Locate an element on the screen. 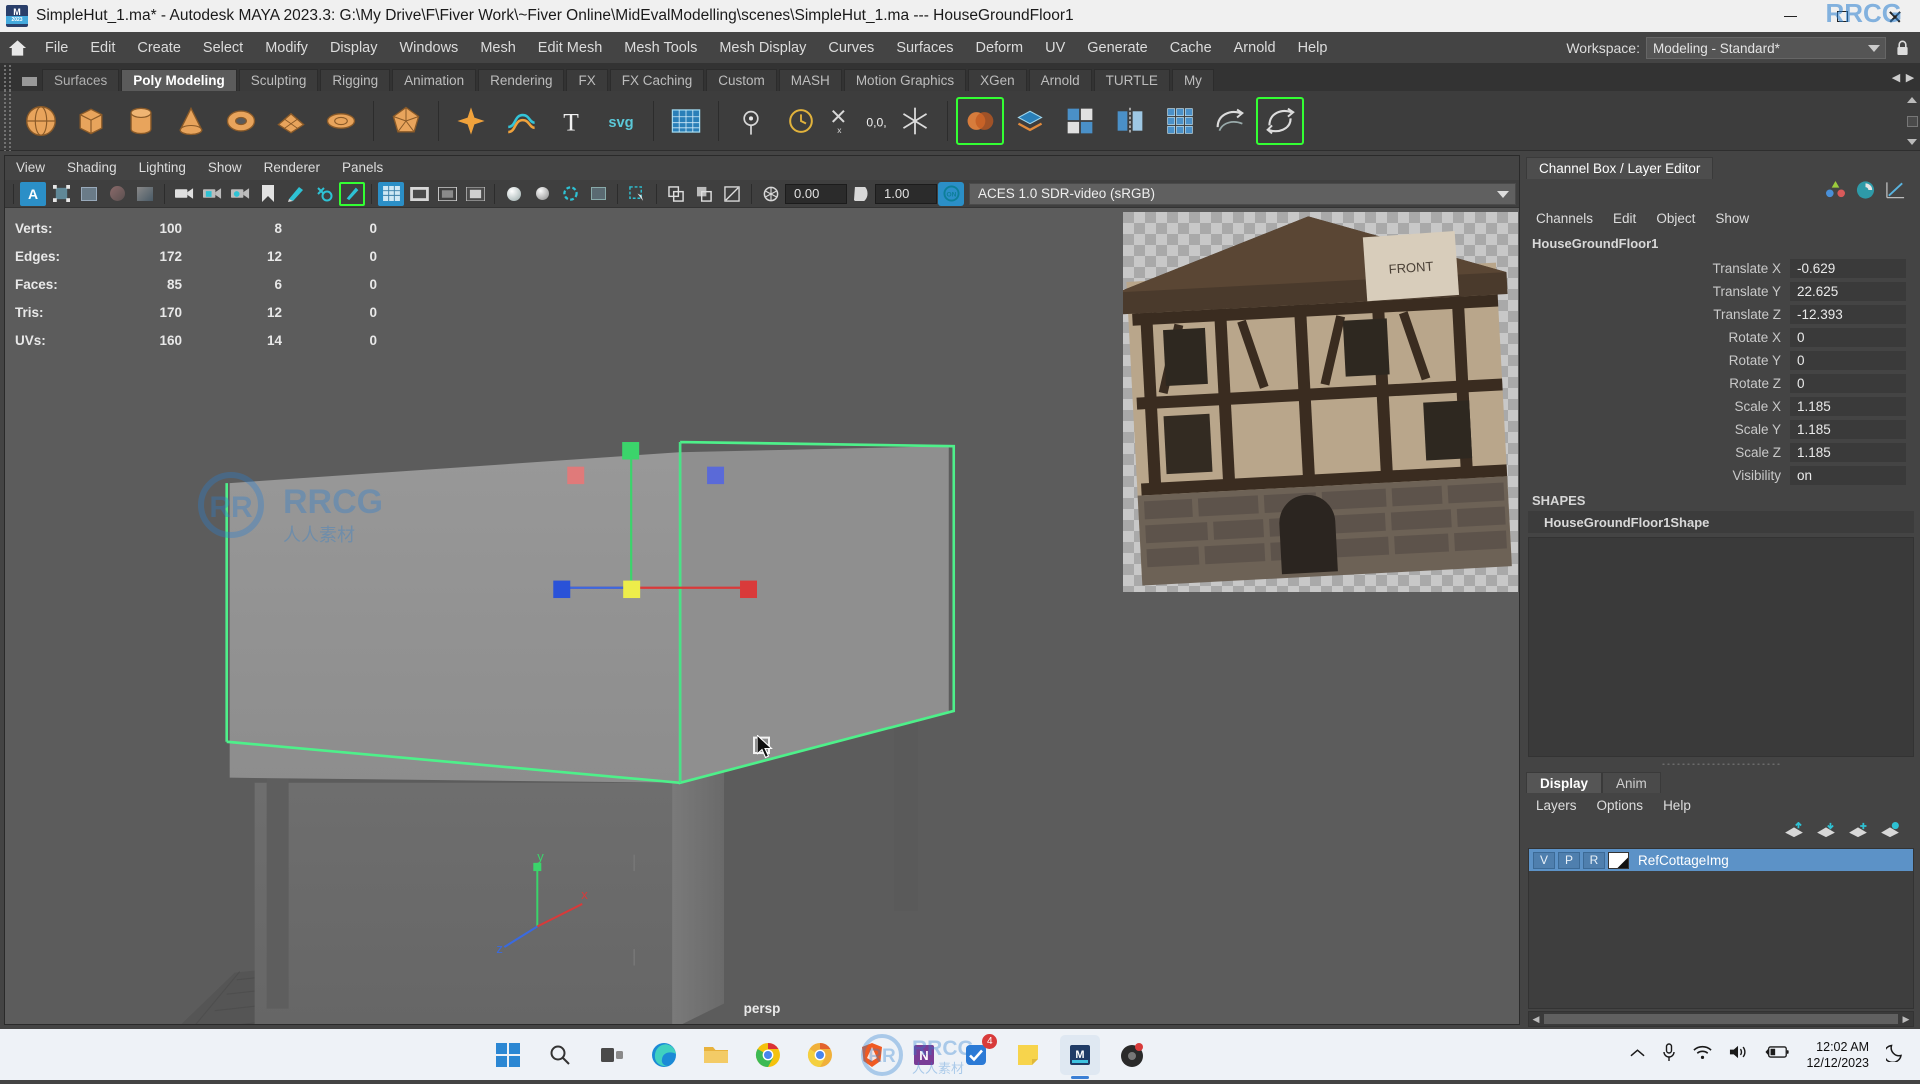 The height and width of the screenshot is (1084, 1920). retopo-button is located at coordinates (1280, 121).